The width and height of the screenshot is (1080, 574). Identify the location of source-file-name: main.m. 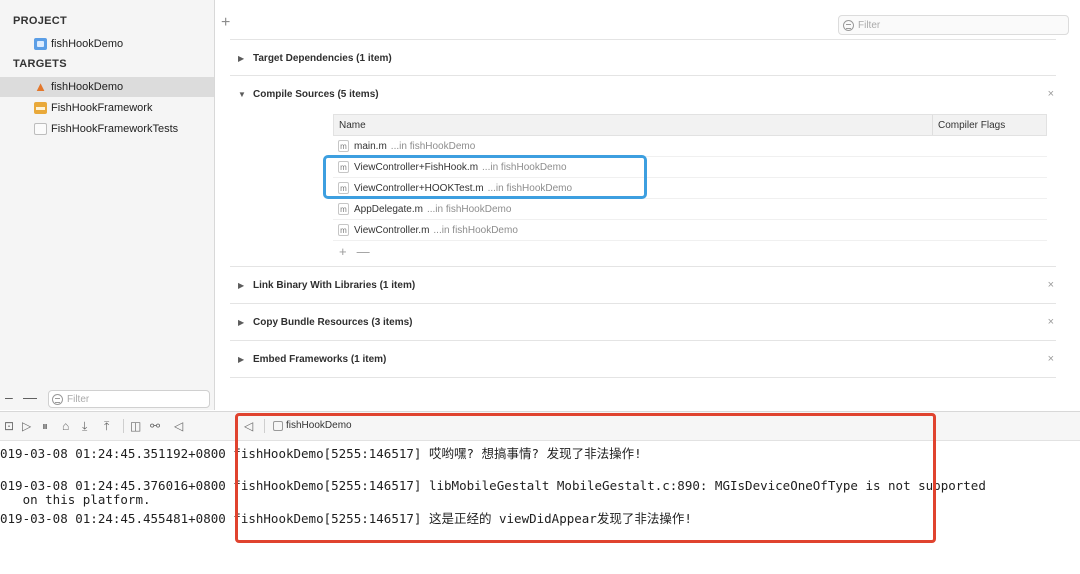
(370, 146).